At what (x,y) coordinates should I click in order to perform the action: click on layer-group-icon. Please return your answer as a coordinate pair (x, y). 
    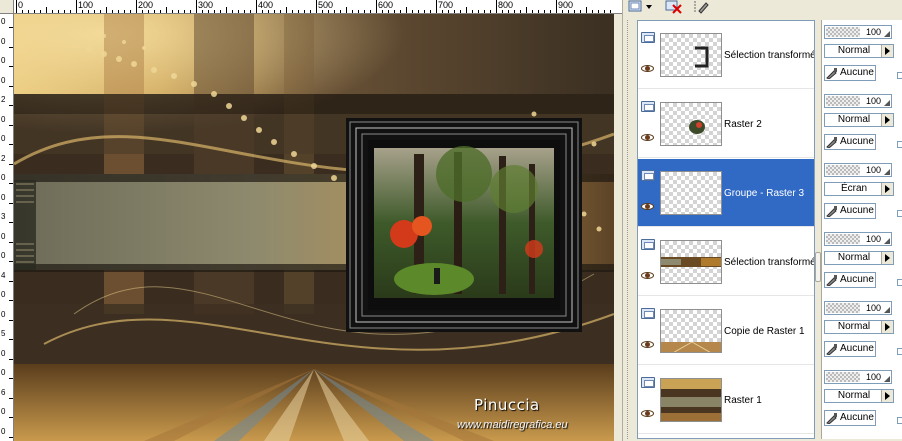
    Looking at the image, I should click on (648, 175).